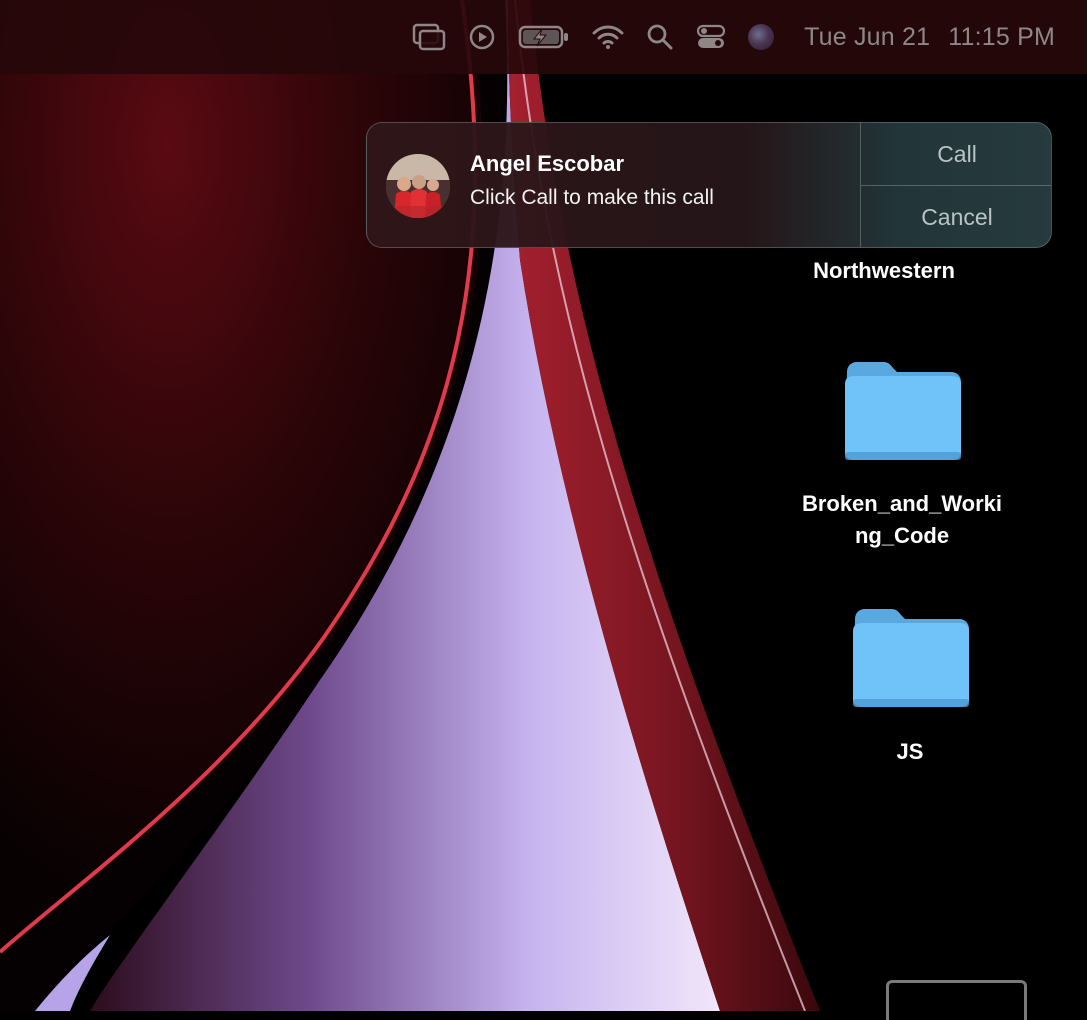 This screenshot has height=1020, width=1087. What do you see at coordinates (660, 37) in the screenshot?
I see `search-icon` at bounding box center [660, 37].